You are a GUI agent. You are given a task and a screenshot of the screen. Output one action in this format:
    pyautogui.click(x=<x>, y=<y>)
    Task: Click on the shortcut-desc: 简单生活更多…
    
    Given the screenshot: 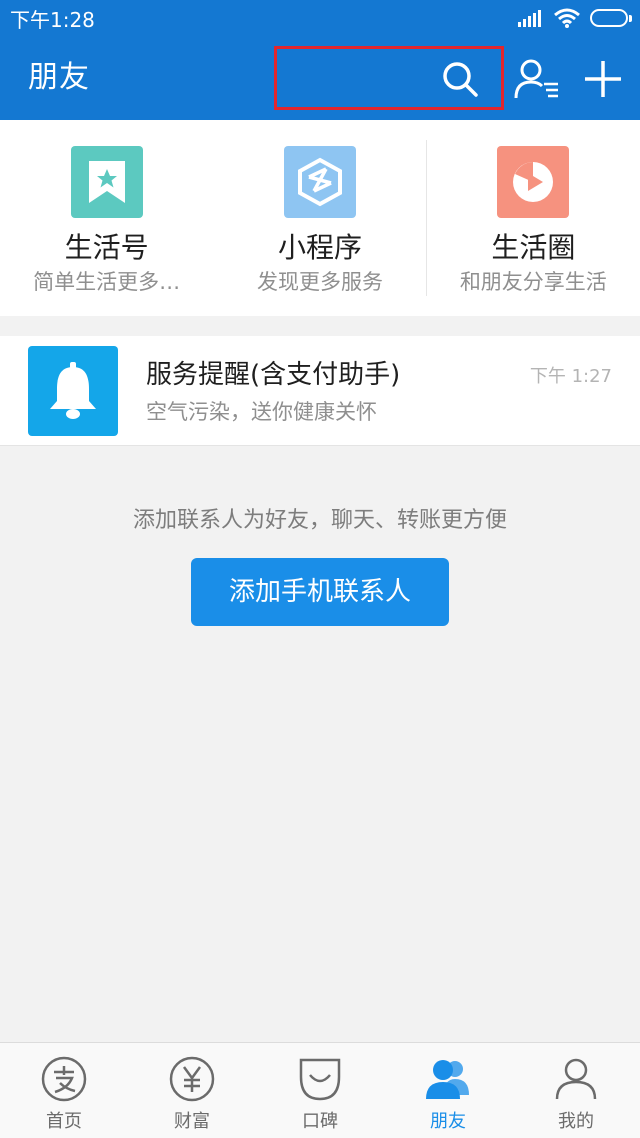 What is the action you would take?
    pyautogui.click(x=107, y=282)
    